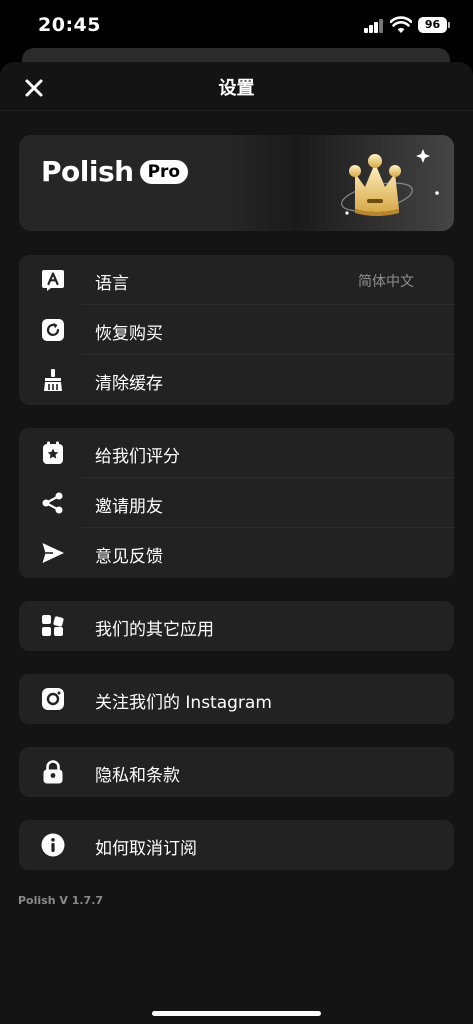 The image size is (473, 1024). What do you see at coordinates (53, 772) in the screenshot?
I see `lock-icon` at bounding box center [53, 772].